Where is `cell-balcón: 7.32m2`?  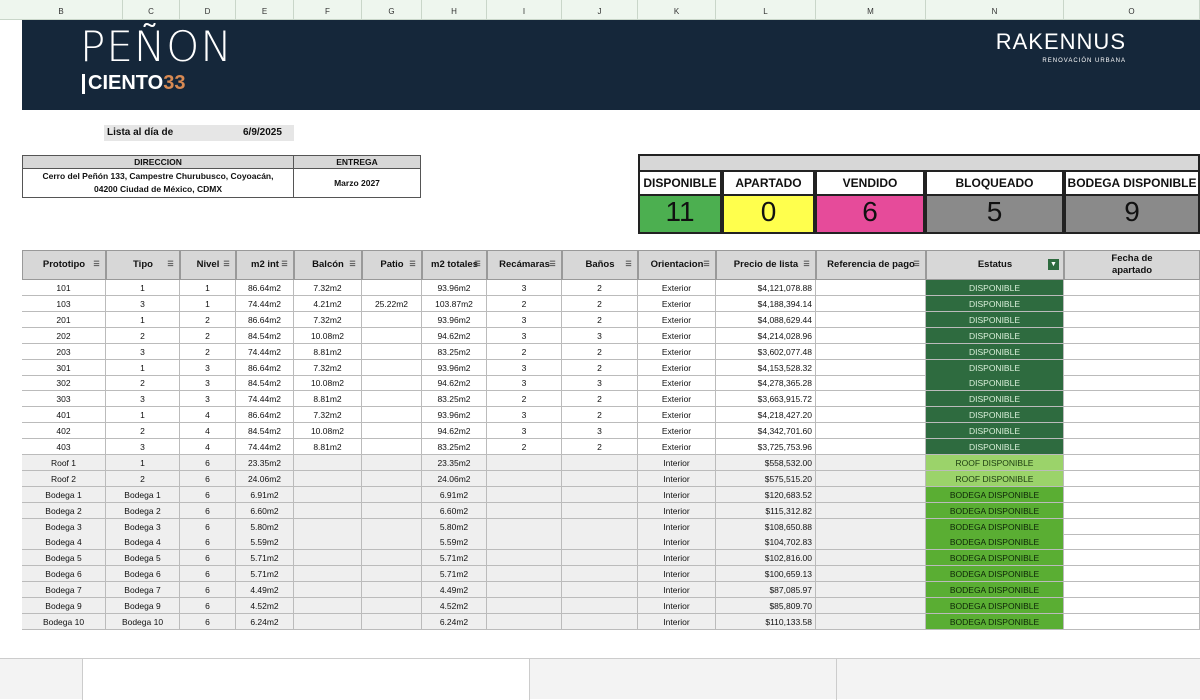
cell-balcón: 7.32m2 is located at coordinates (328, 367).